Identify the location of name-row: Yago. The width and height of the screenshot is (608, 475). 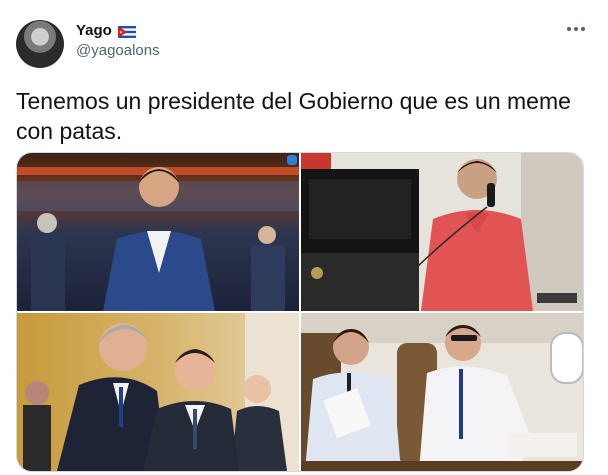
(118, 30).